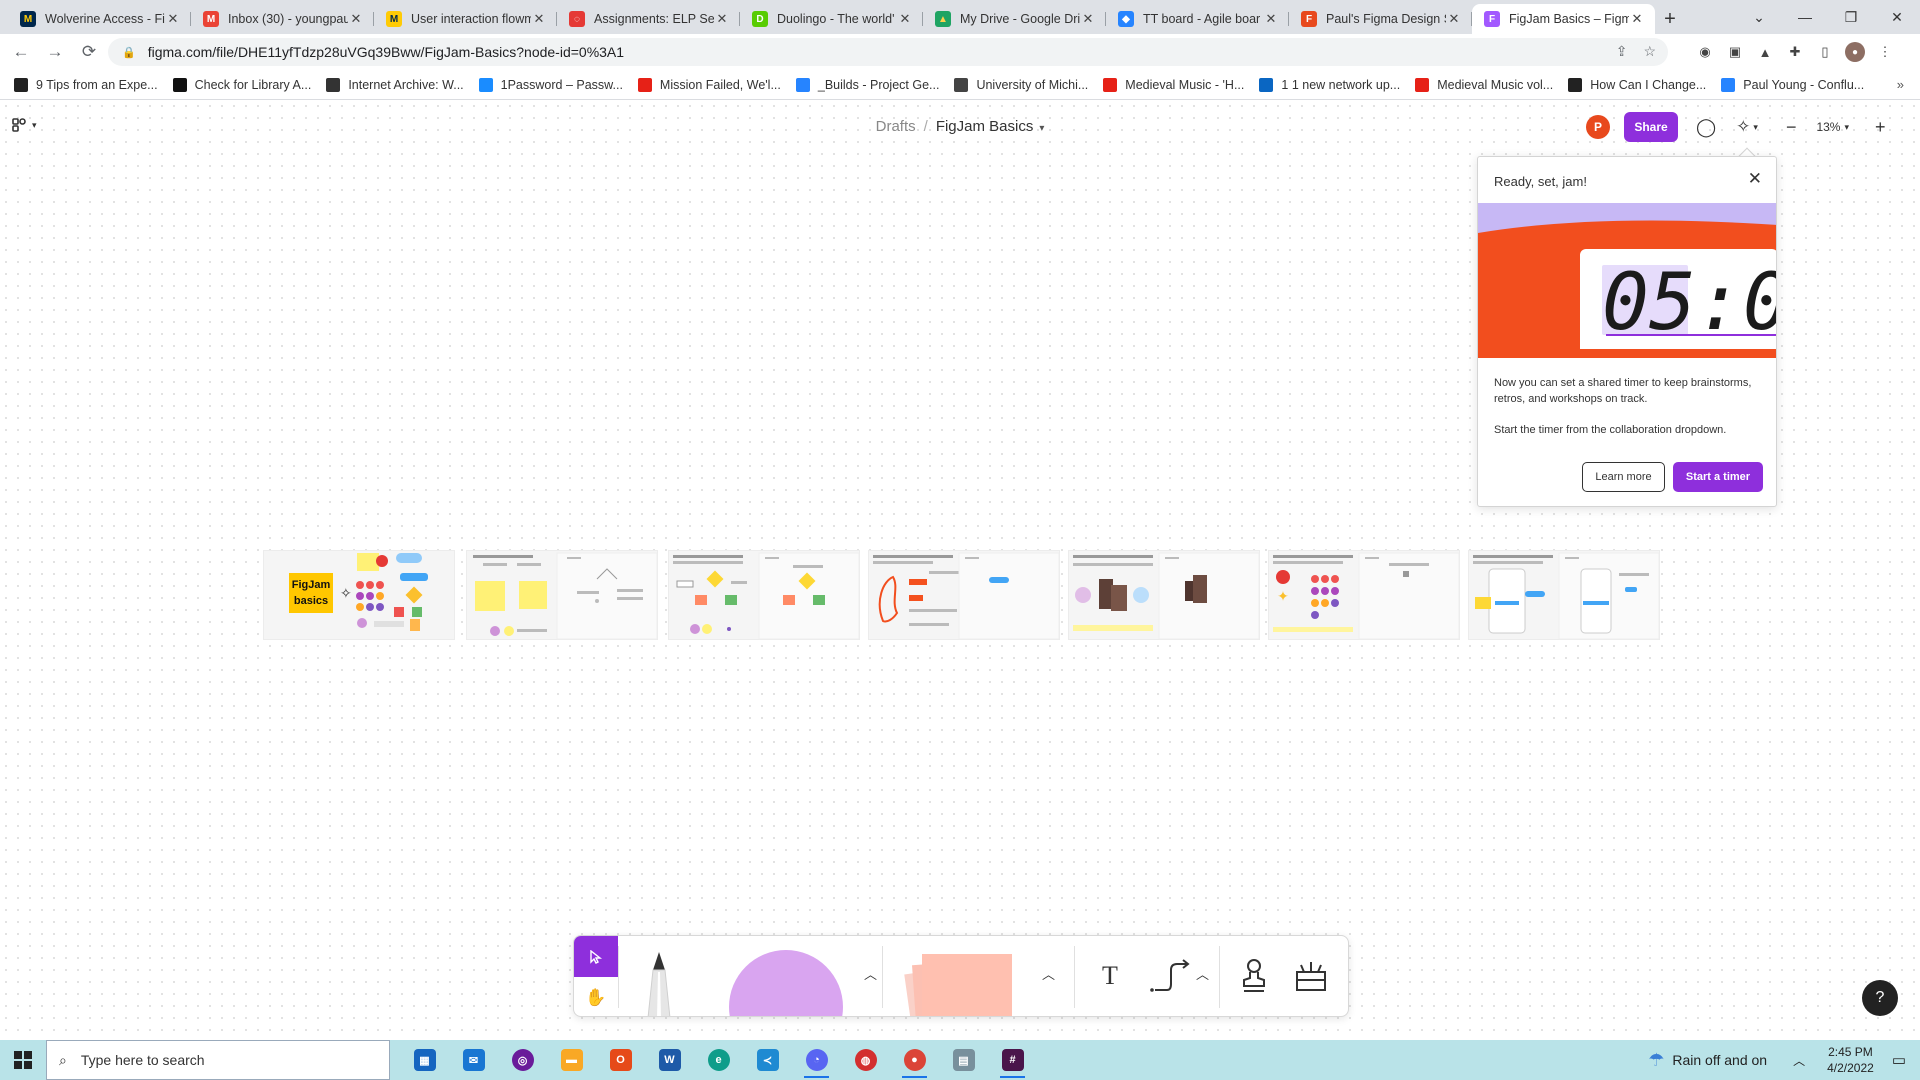  I want to click on clock: 2:45 PM 4/2/2022, so click(1850, 1060).